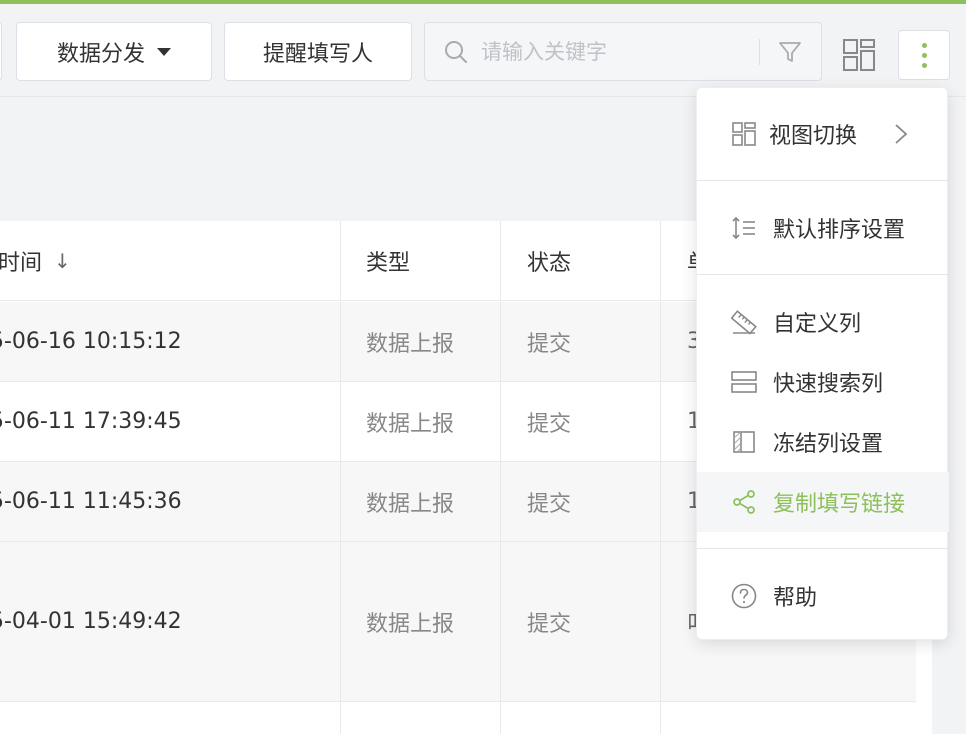 The width and height of the screenshot is (966, 734). Describe the element at coordinates (421, 260) in the screenshot. I see `header-type: 类型` at that location.